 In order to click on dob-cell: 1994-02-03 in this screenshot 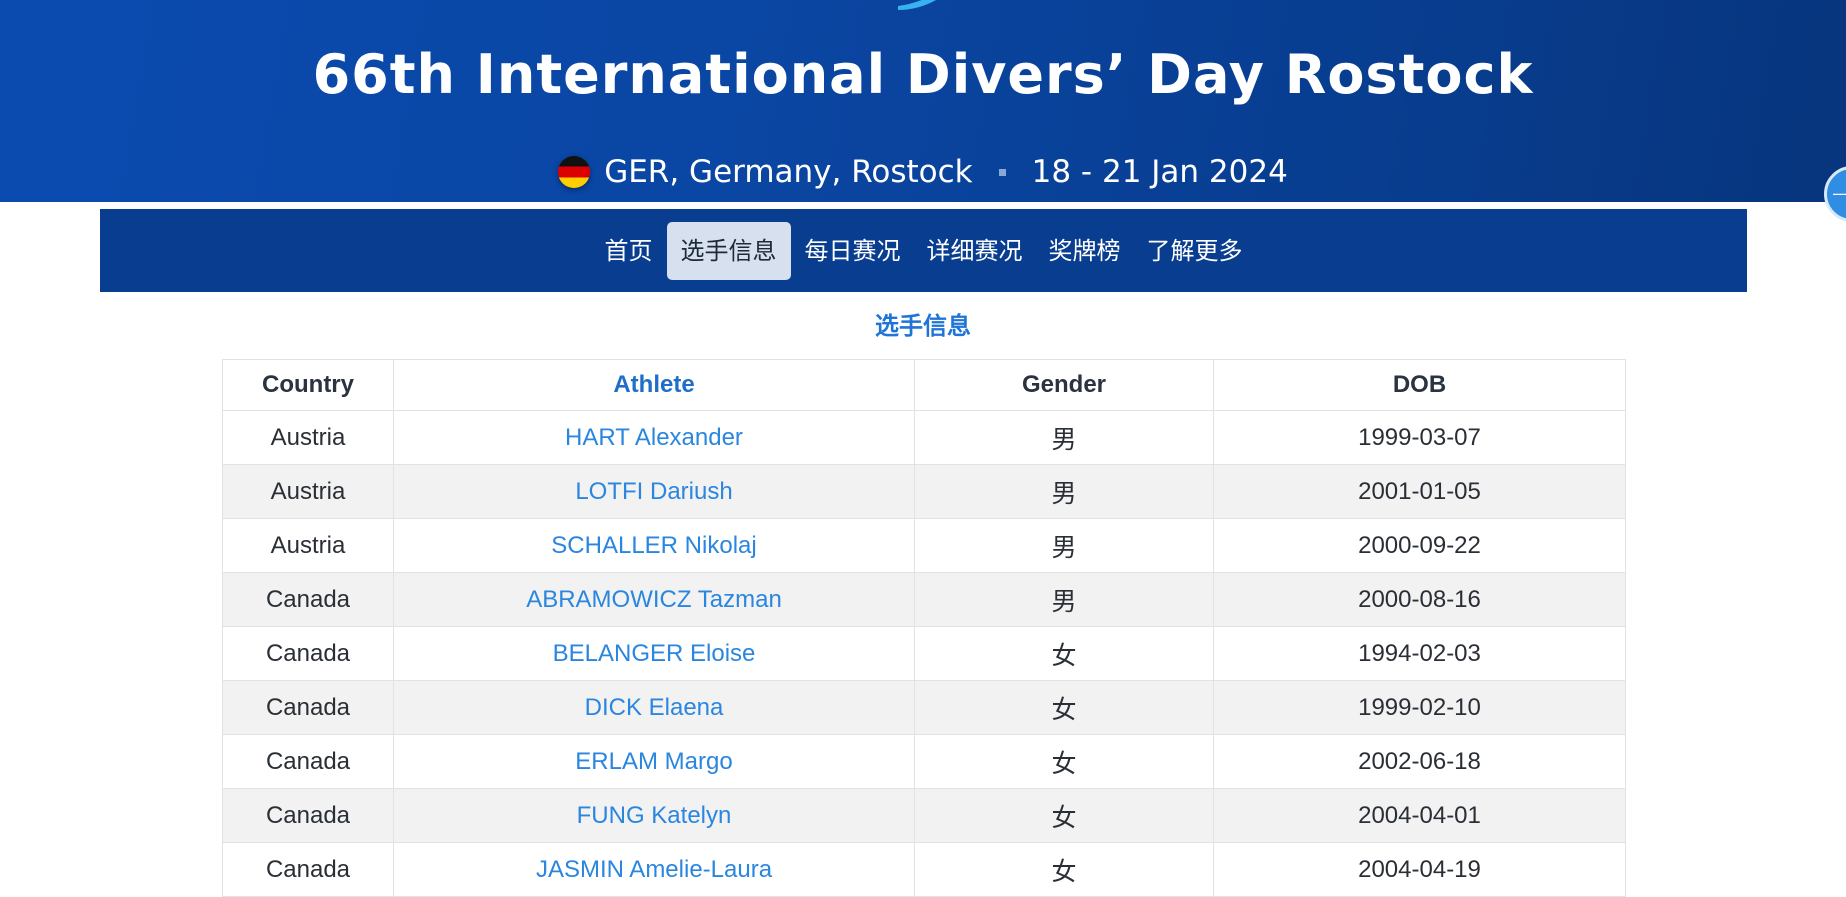, I will do `click(1419, 653)`.